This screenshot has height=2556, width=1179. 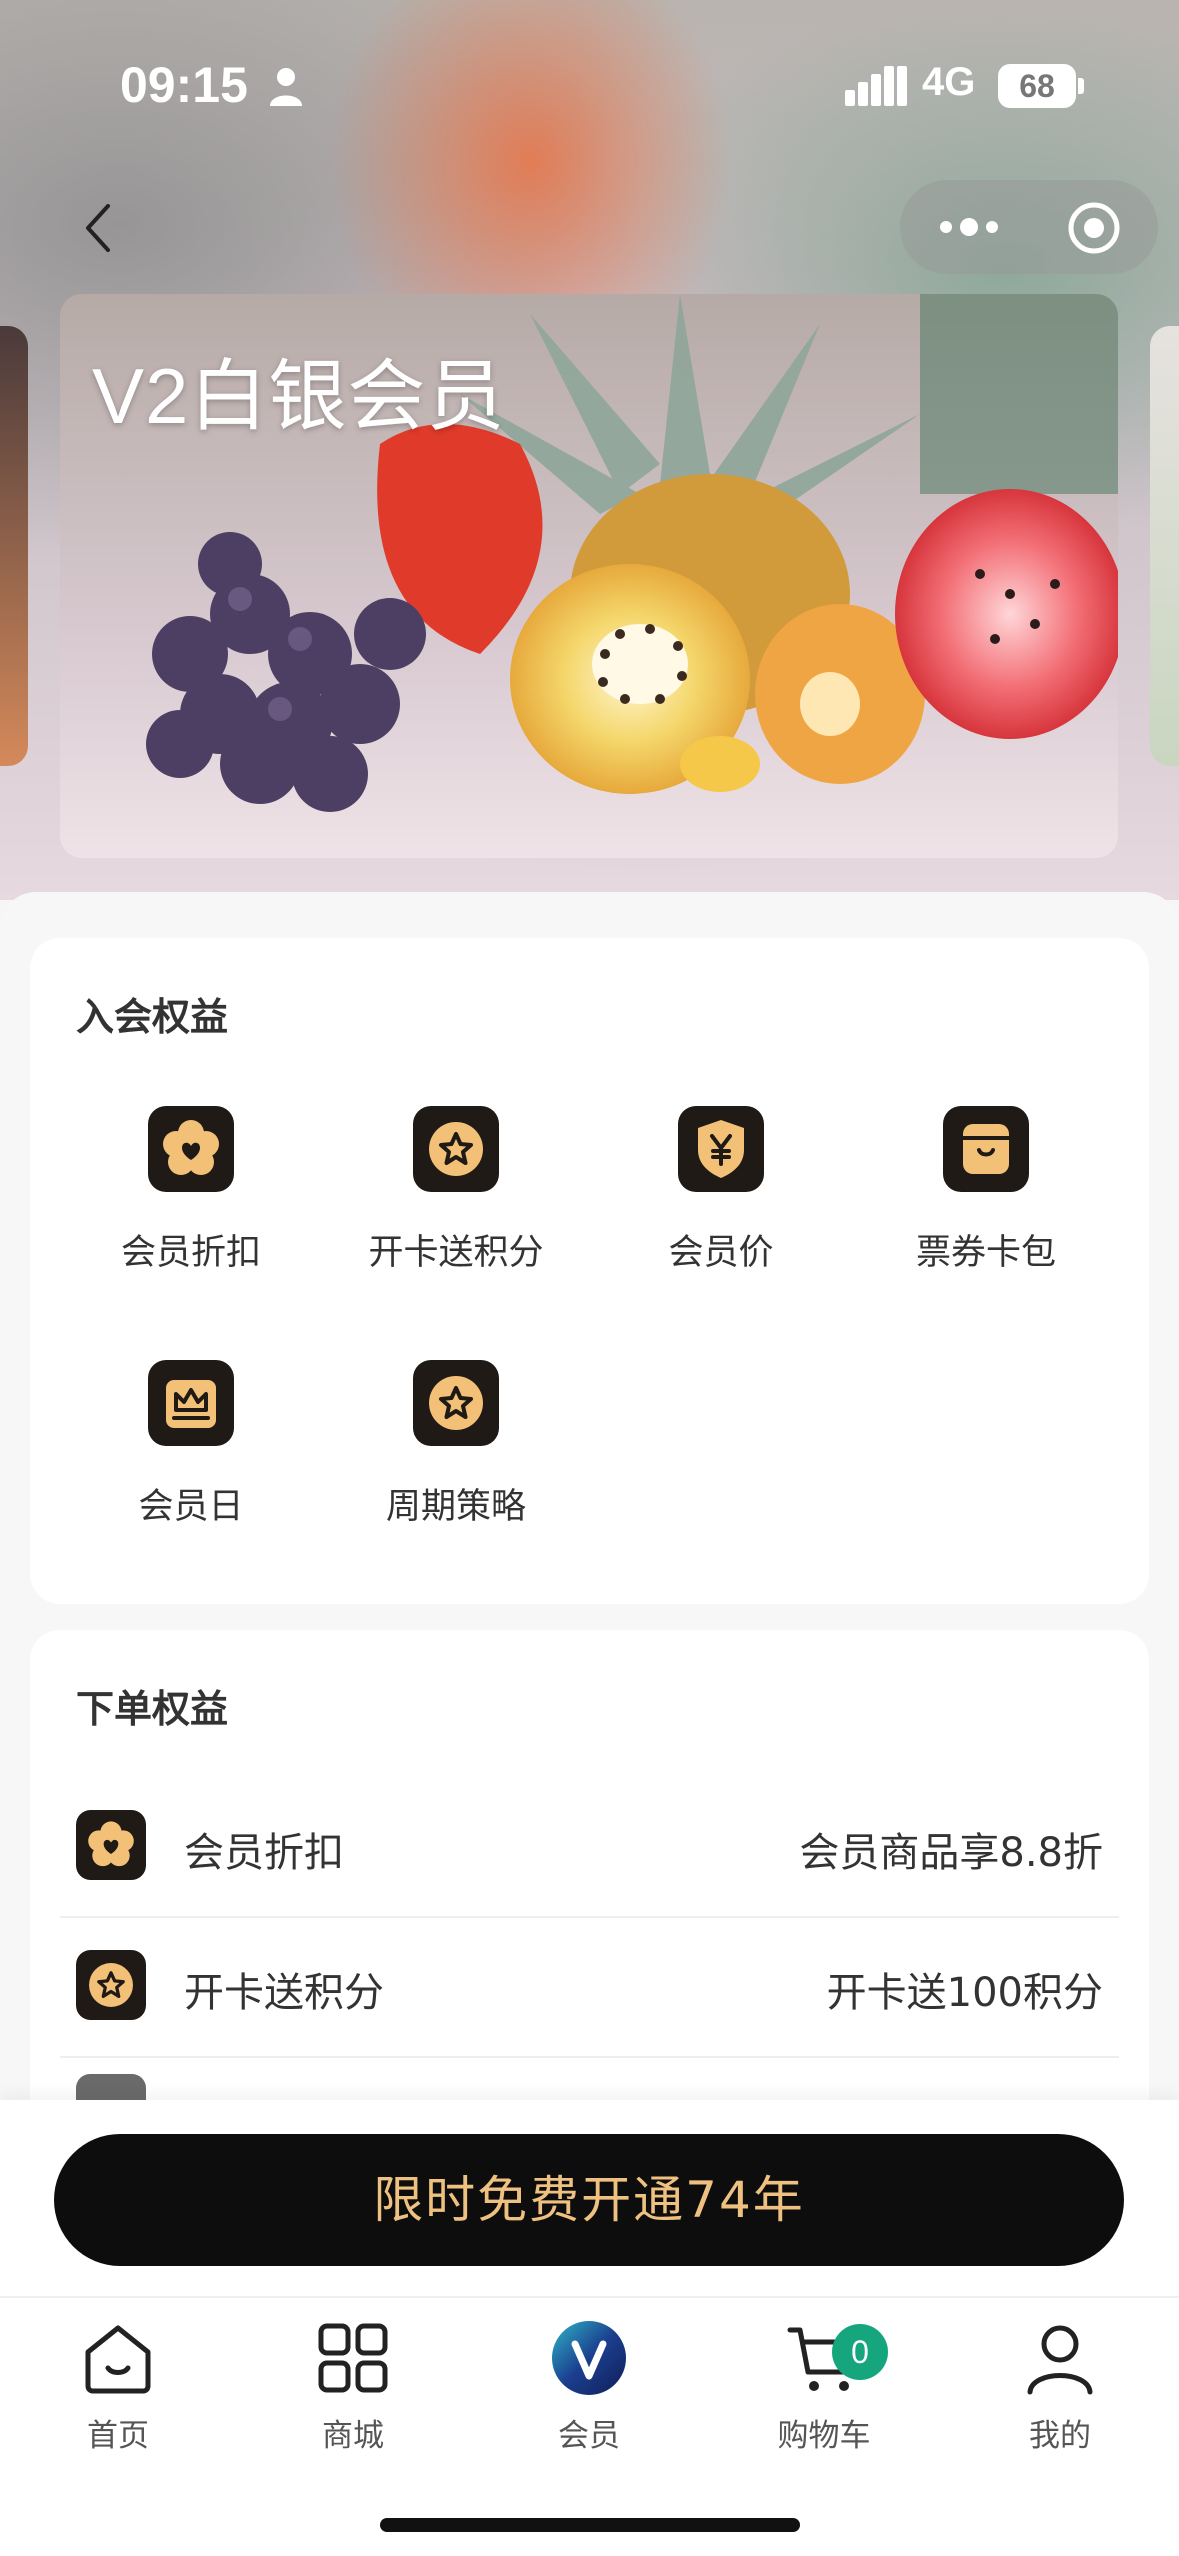 What do you see at coordinates (456, 1253) in the screenshot?
I see `benefit-label: 开卡送积分` at bounding box center [456, 1253].